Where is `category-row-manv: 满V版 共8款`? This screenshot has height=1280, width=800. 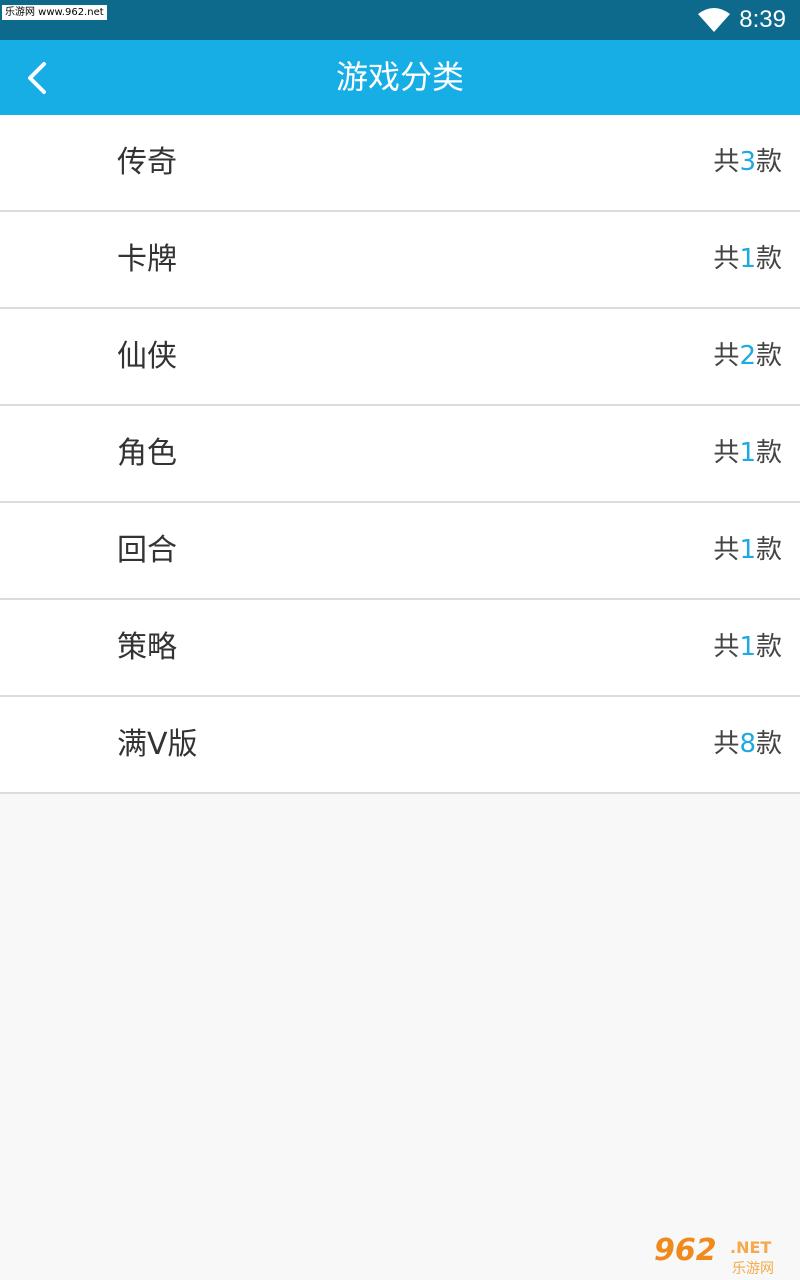
category-row-manv: 满V版 共8款 is located at coordinates (400, 745).